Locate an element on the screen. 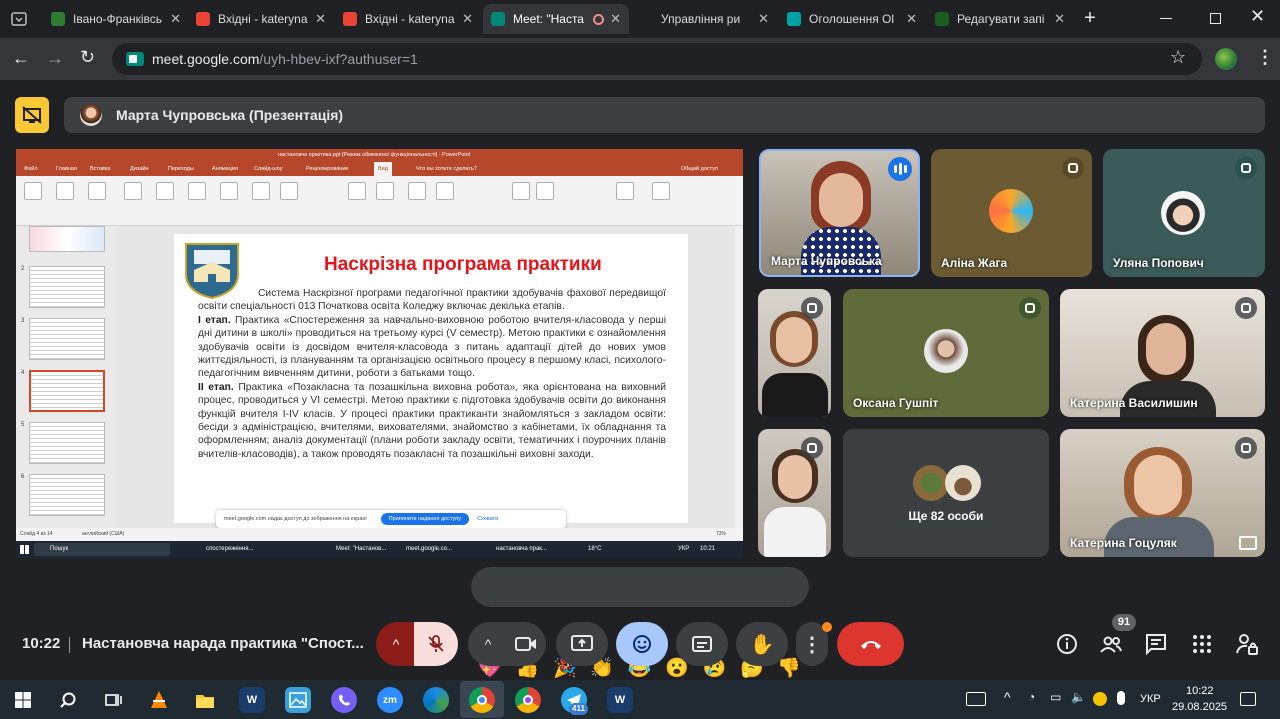 The image size is (1280, 719). tab-search-icon is located at coordinates (19, 19).